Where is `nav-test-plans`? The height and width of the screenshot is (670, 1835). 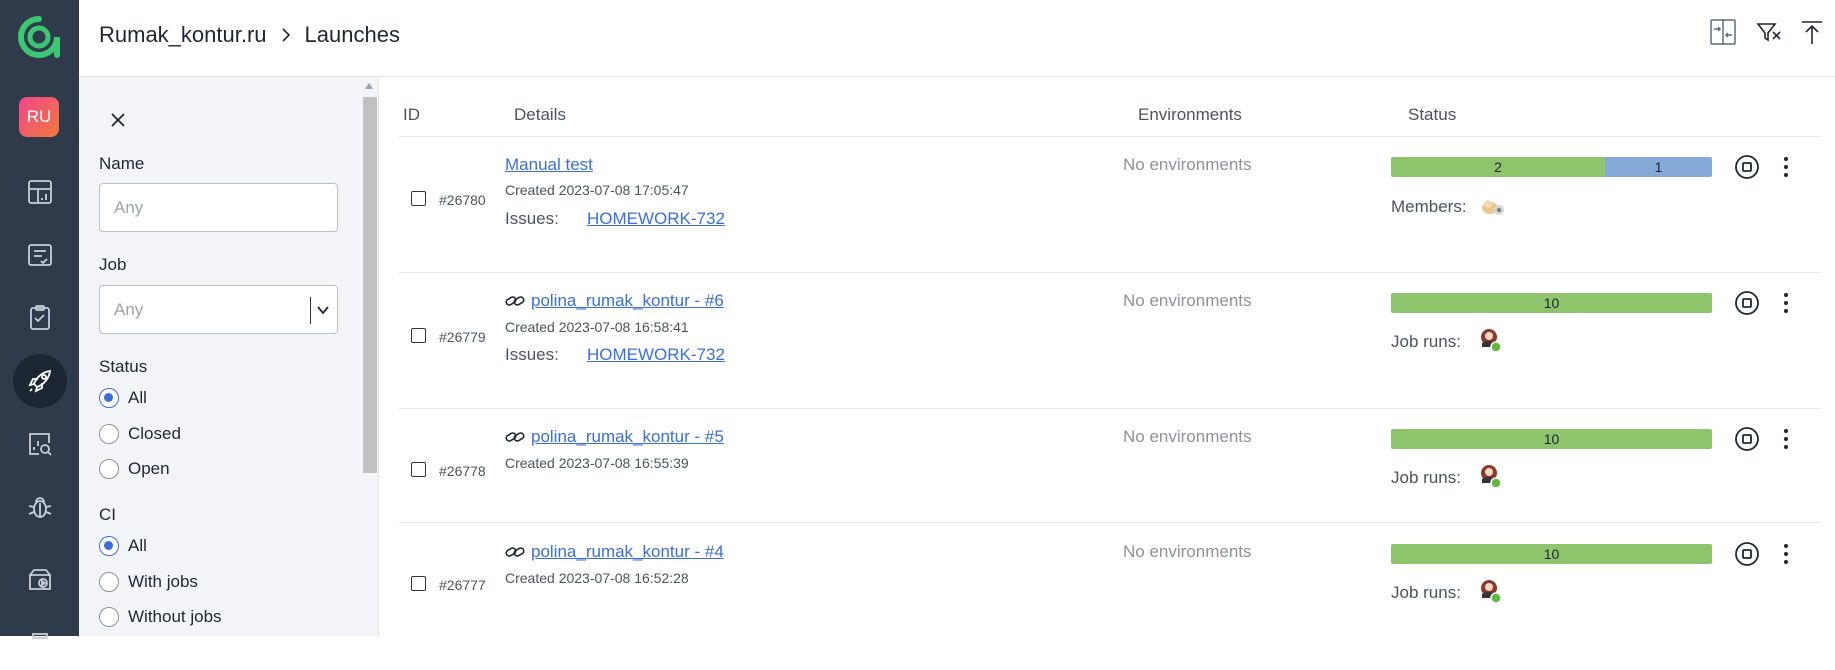
nav-test-plans is located at coordinates (40, 318).